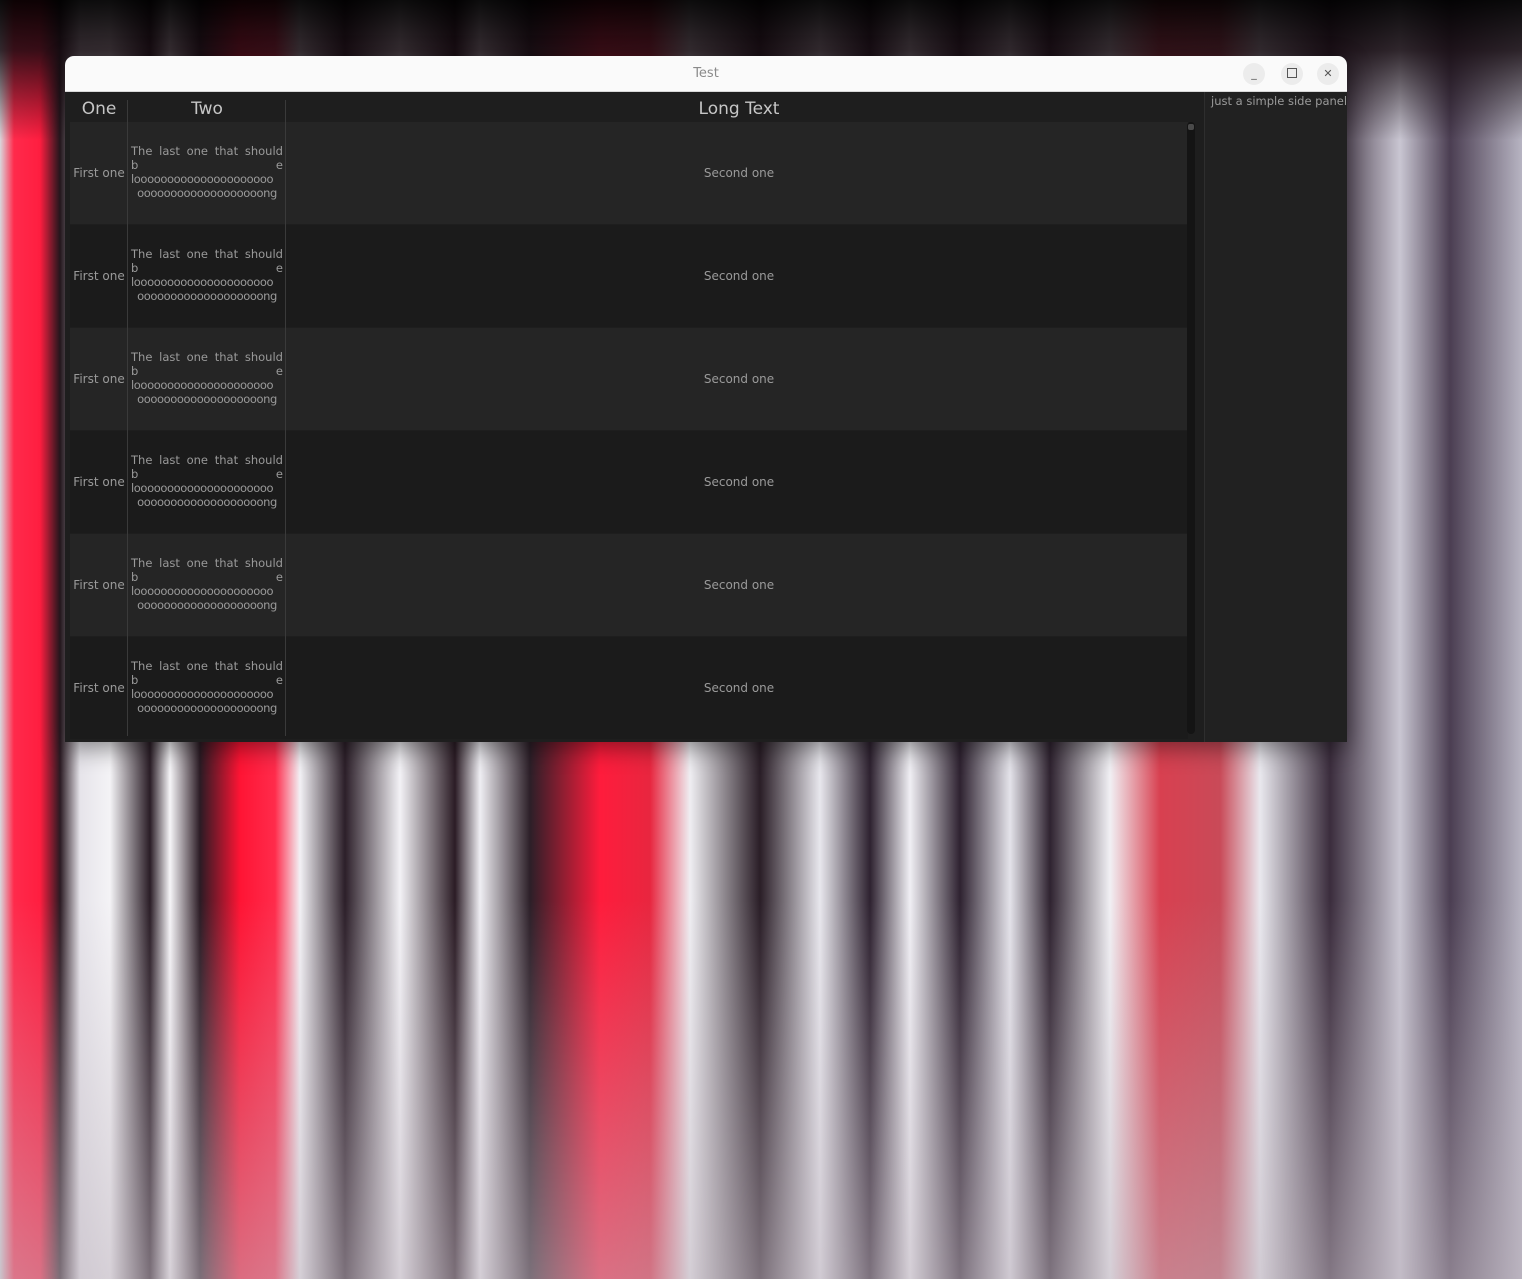 This screenshot has height=1279, width=1522. I want to click on maximize-icon, so click(1292, 73).